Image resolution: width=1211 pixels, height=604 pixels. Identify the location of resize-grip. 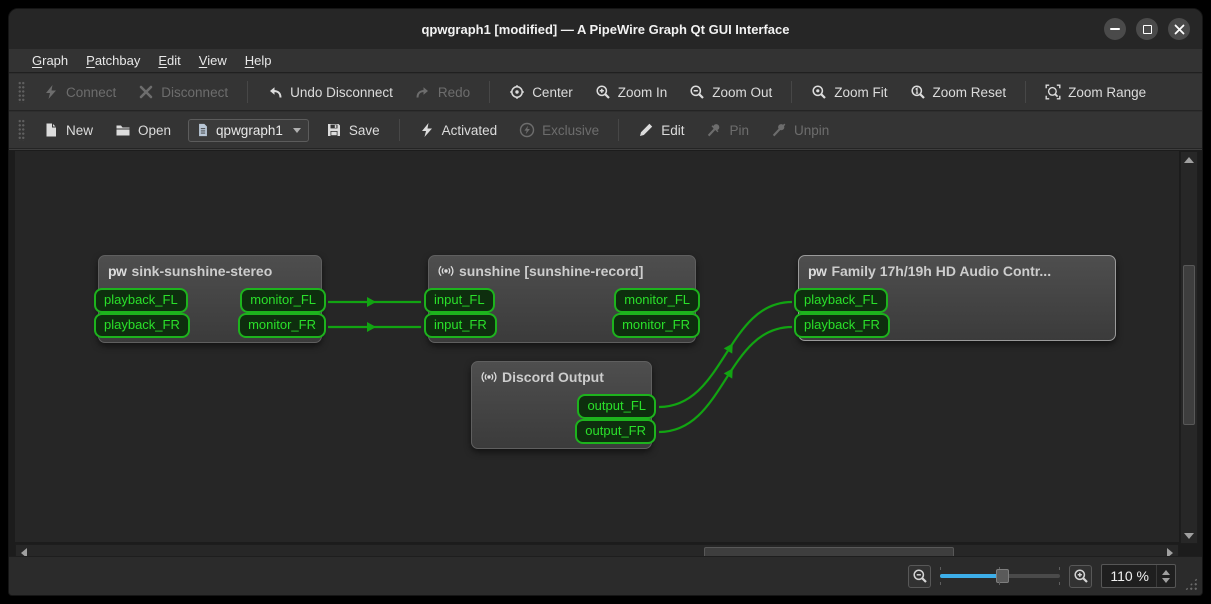
(1191, 584).